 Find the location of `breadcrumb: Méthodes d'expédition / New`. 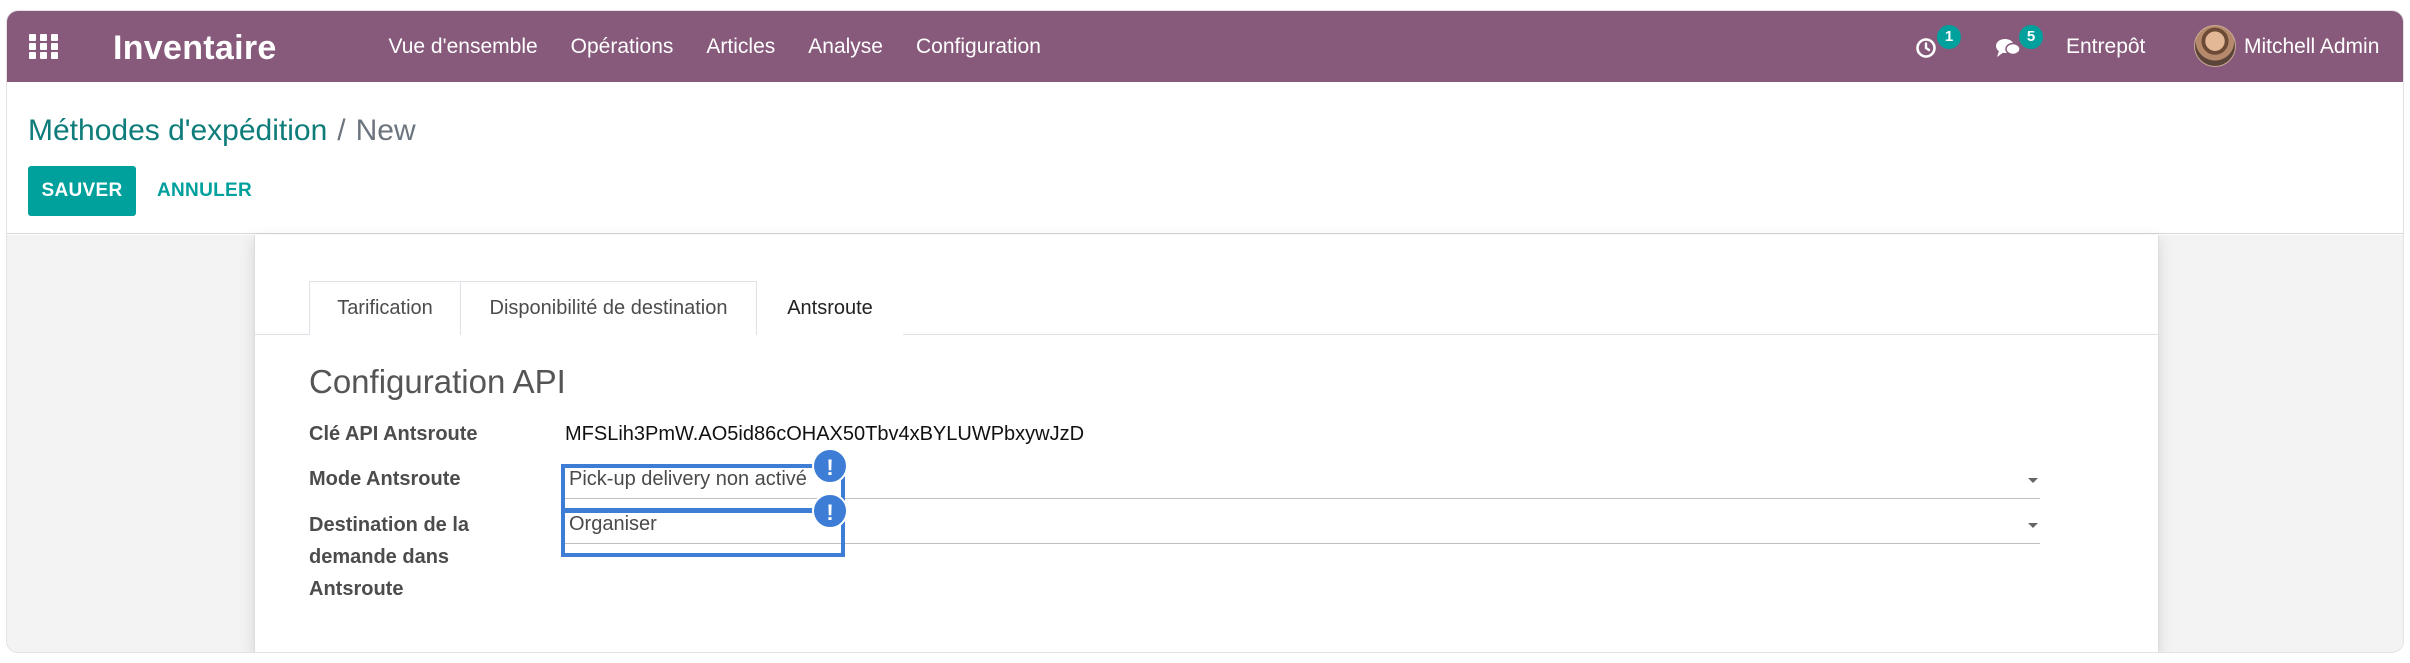

breadcrumb: Méthodes d'expédition / New is located at coordinates (222, 131).